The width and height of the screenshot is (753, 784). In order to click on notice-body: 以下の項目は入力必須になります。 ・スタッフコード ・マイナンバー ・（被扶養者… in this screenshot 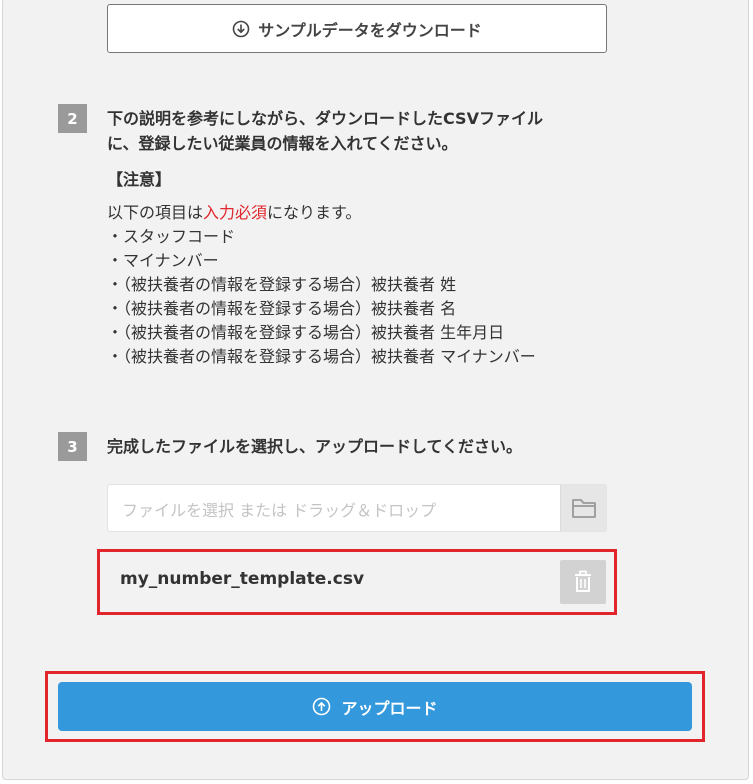, I will do `click(321, 285)`.